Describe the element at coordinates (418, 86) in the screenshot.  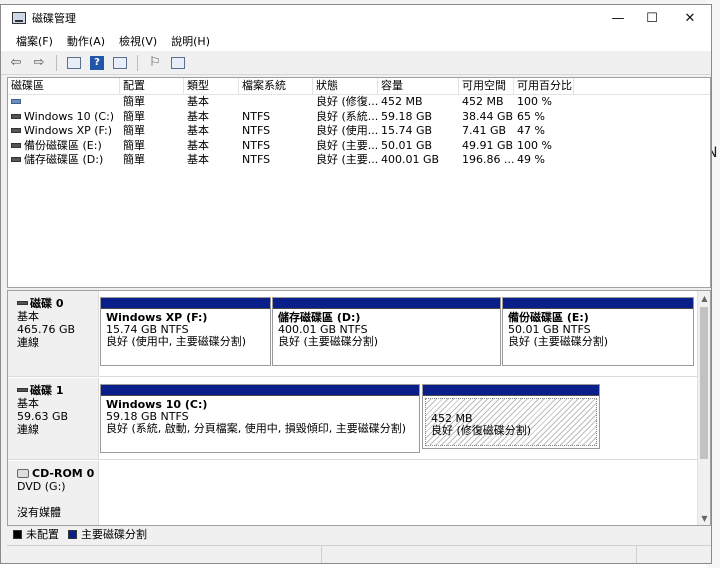
I see `column-capacity: 容量` at that location.